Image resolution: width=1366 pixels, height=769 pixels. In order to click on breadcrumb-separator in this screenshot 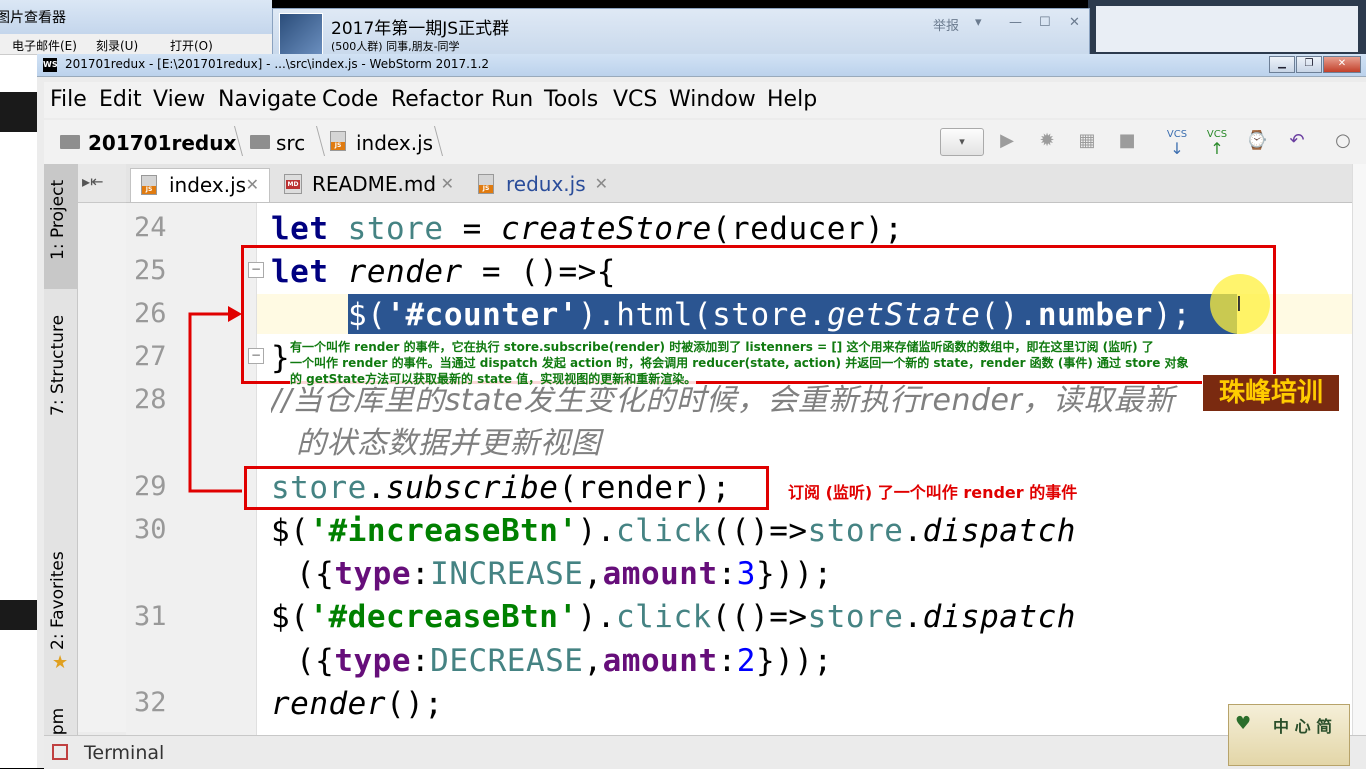, I will do `click(316, 141)`.